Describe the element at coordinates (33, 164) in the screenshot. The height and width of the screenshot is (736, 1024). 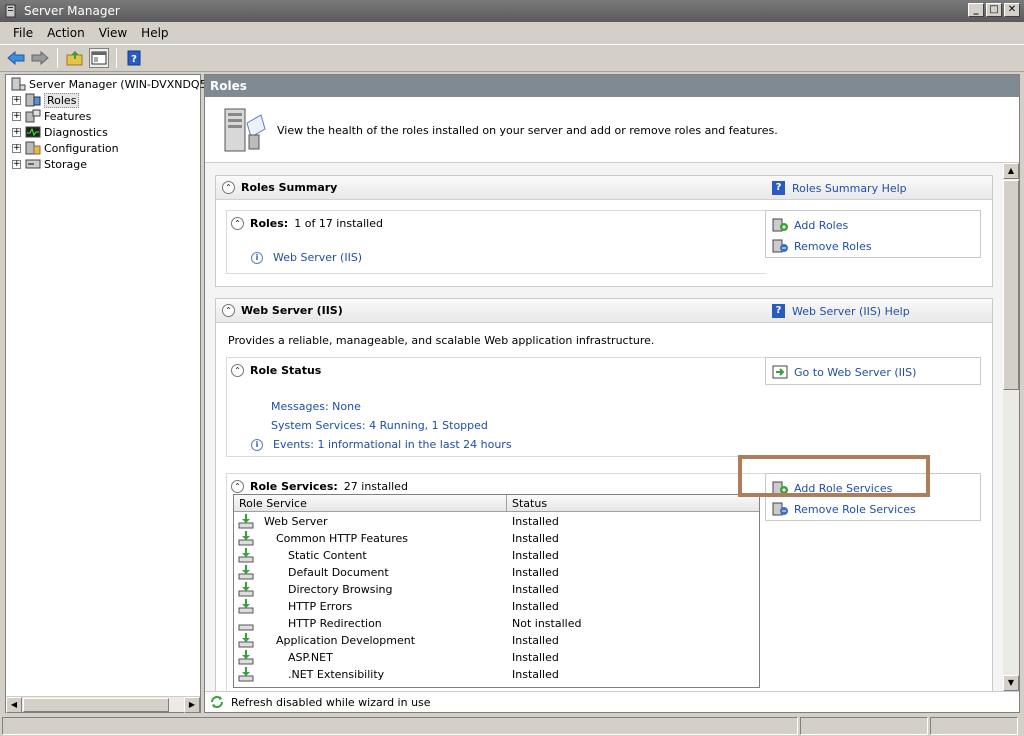
I see `storage-icon` at that location.